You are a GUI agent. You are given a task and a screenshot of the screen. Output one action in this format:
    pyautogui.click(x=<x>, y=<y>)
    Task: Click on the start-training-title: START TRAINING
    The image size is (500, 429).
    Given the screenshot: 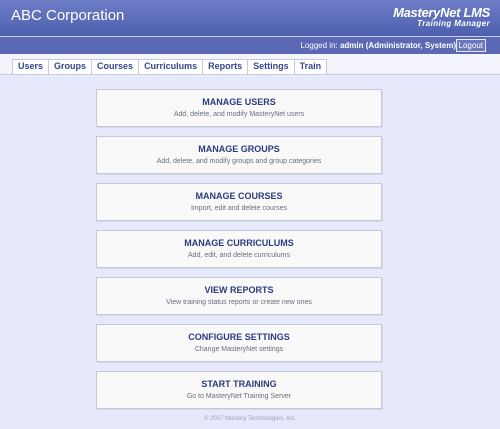 What is the action you would take?
    pyautogui.click(x=239, y=384)
    